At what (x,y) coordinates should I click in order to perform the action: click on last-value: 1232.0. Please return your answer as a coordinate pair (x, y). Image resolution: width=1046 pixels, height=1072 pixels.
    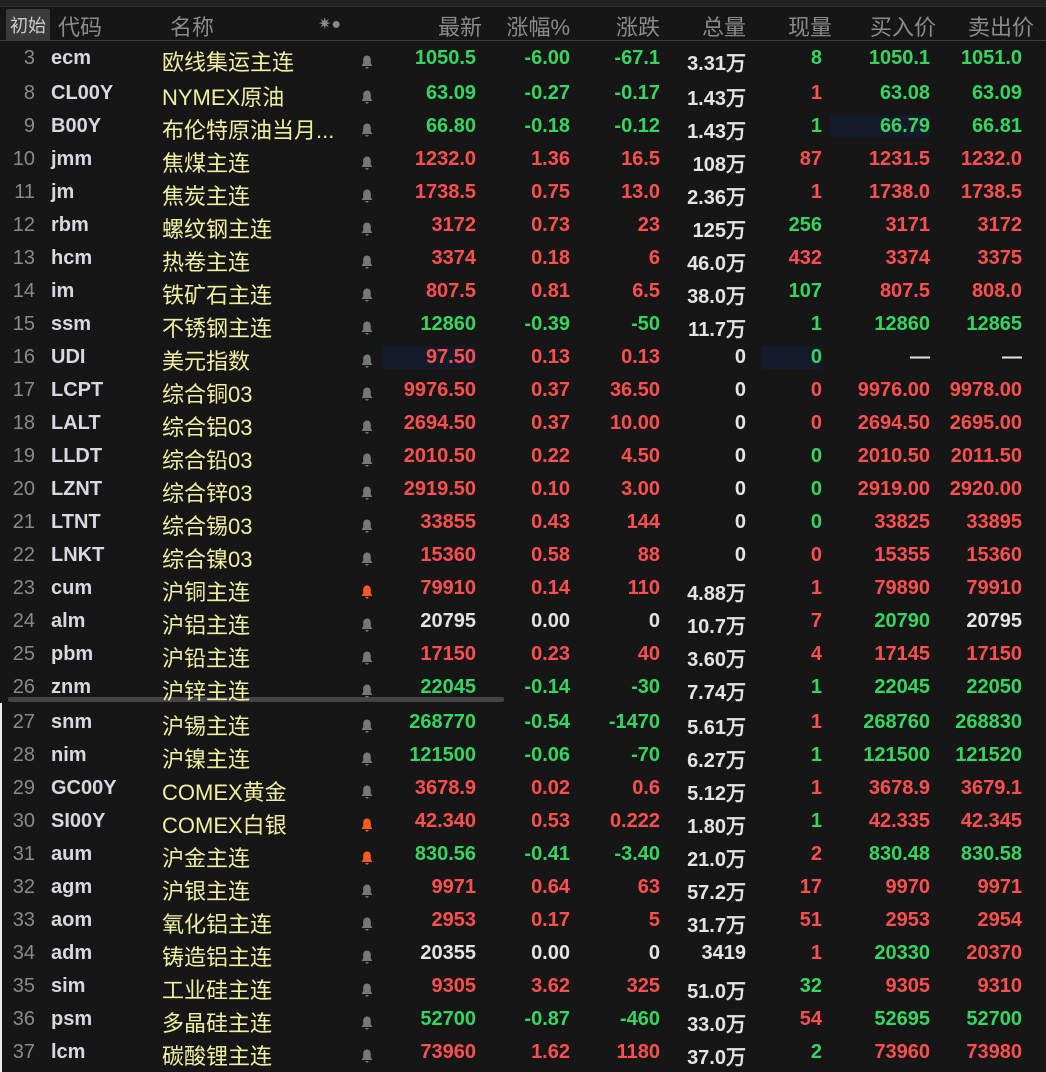
    Looking at the image, I should click on (445, 159).